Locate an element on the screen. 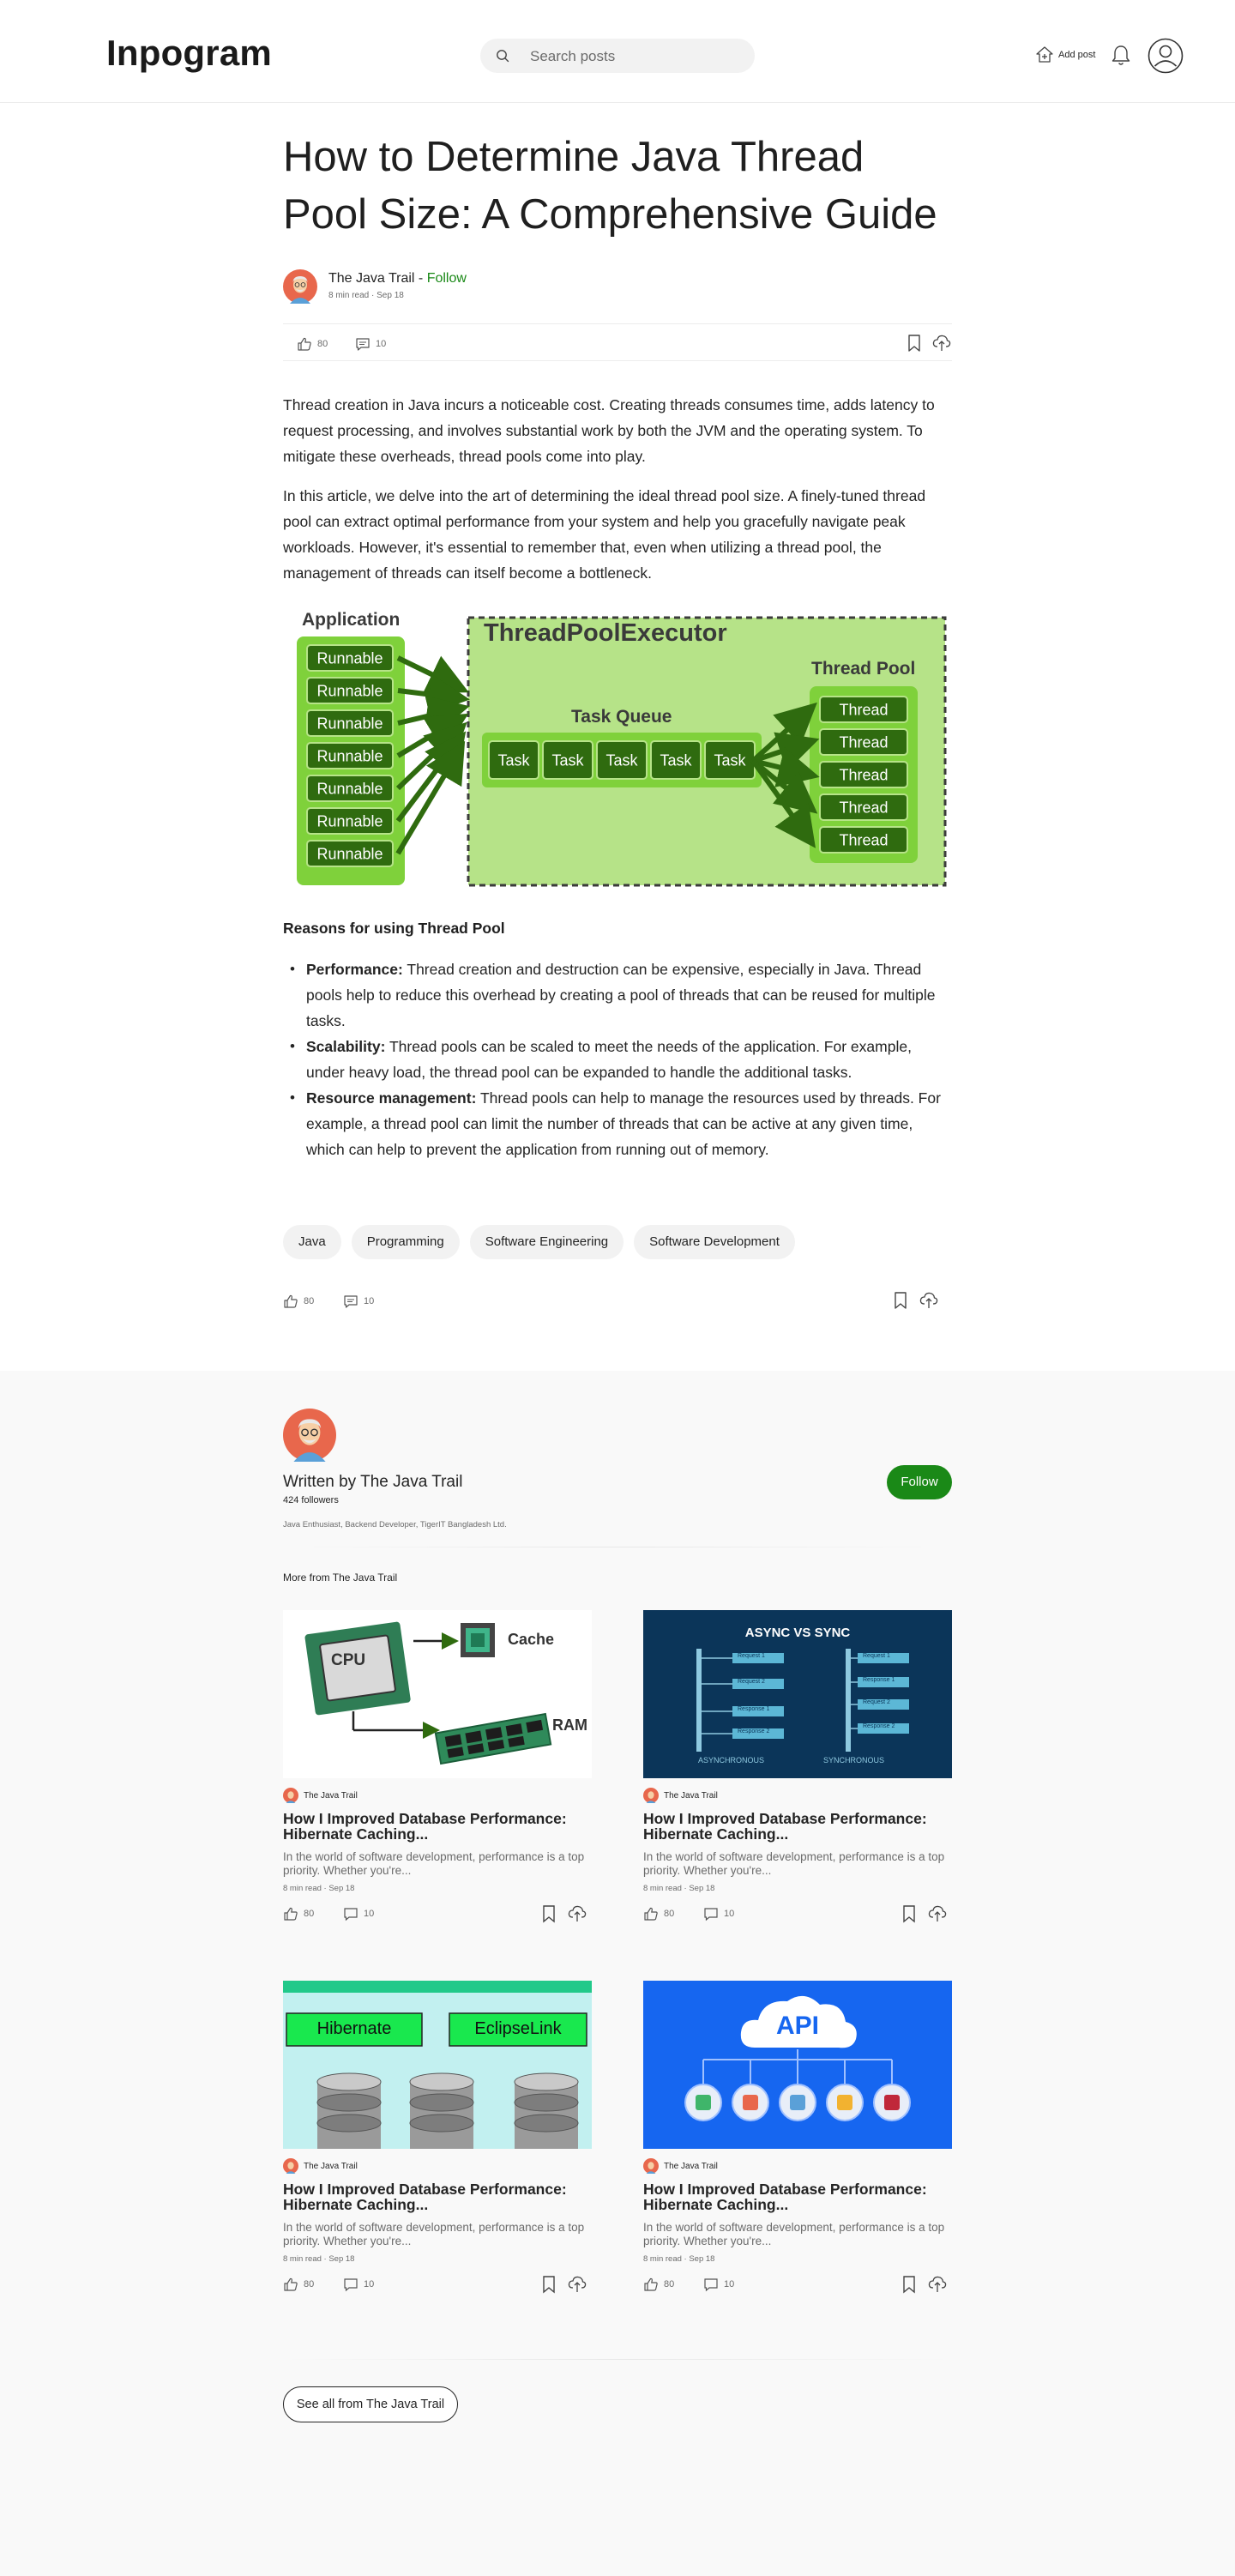 Image resolution: width=1235 pixels, height=2576 pixels. card-thumbnail: Hibernate EclipseLink is located at coordinates (437, 2065).